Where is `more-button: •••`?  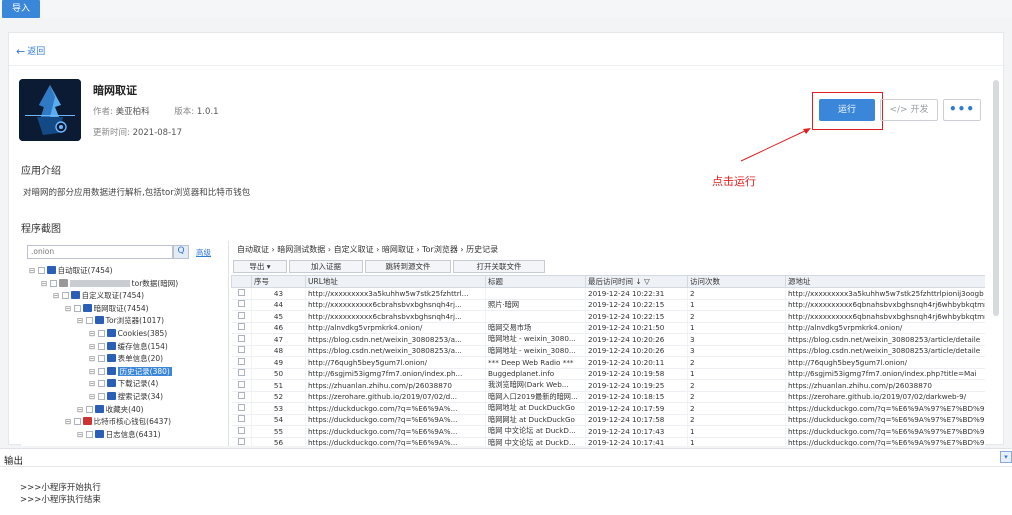 more-button: ••• is located at coordinates (962, 110).